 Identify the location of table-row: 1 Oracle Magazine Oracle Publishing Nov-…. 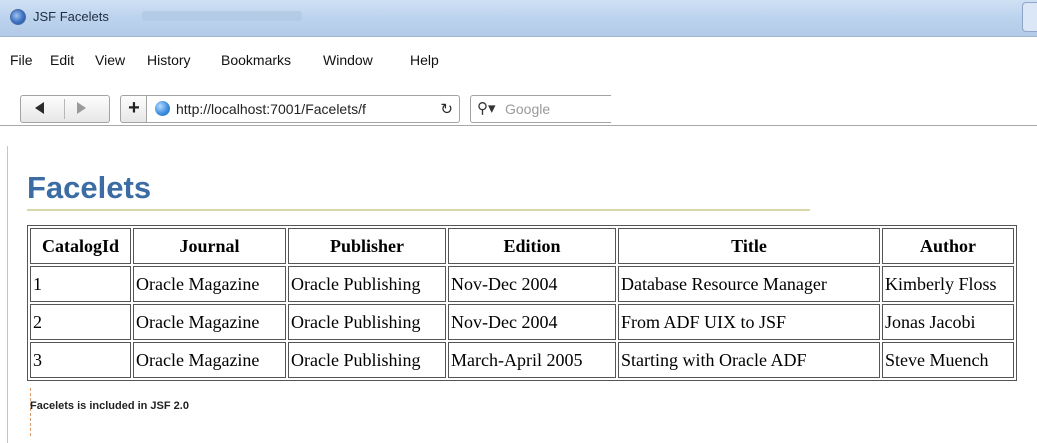
(522, 284).